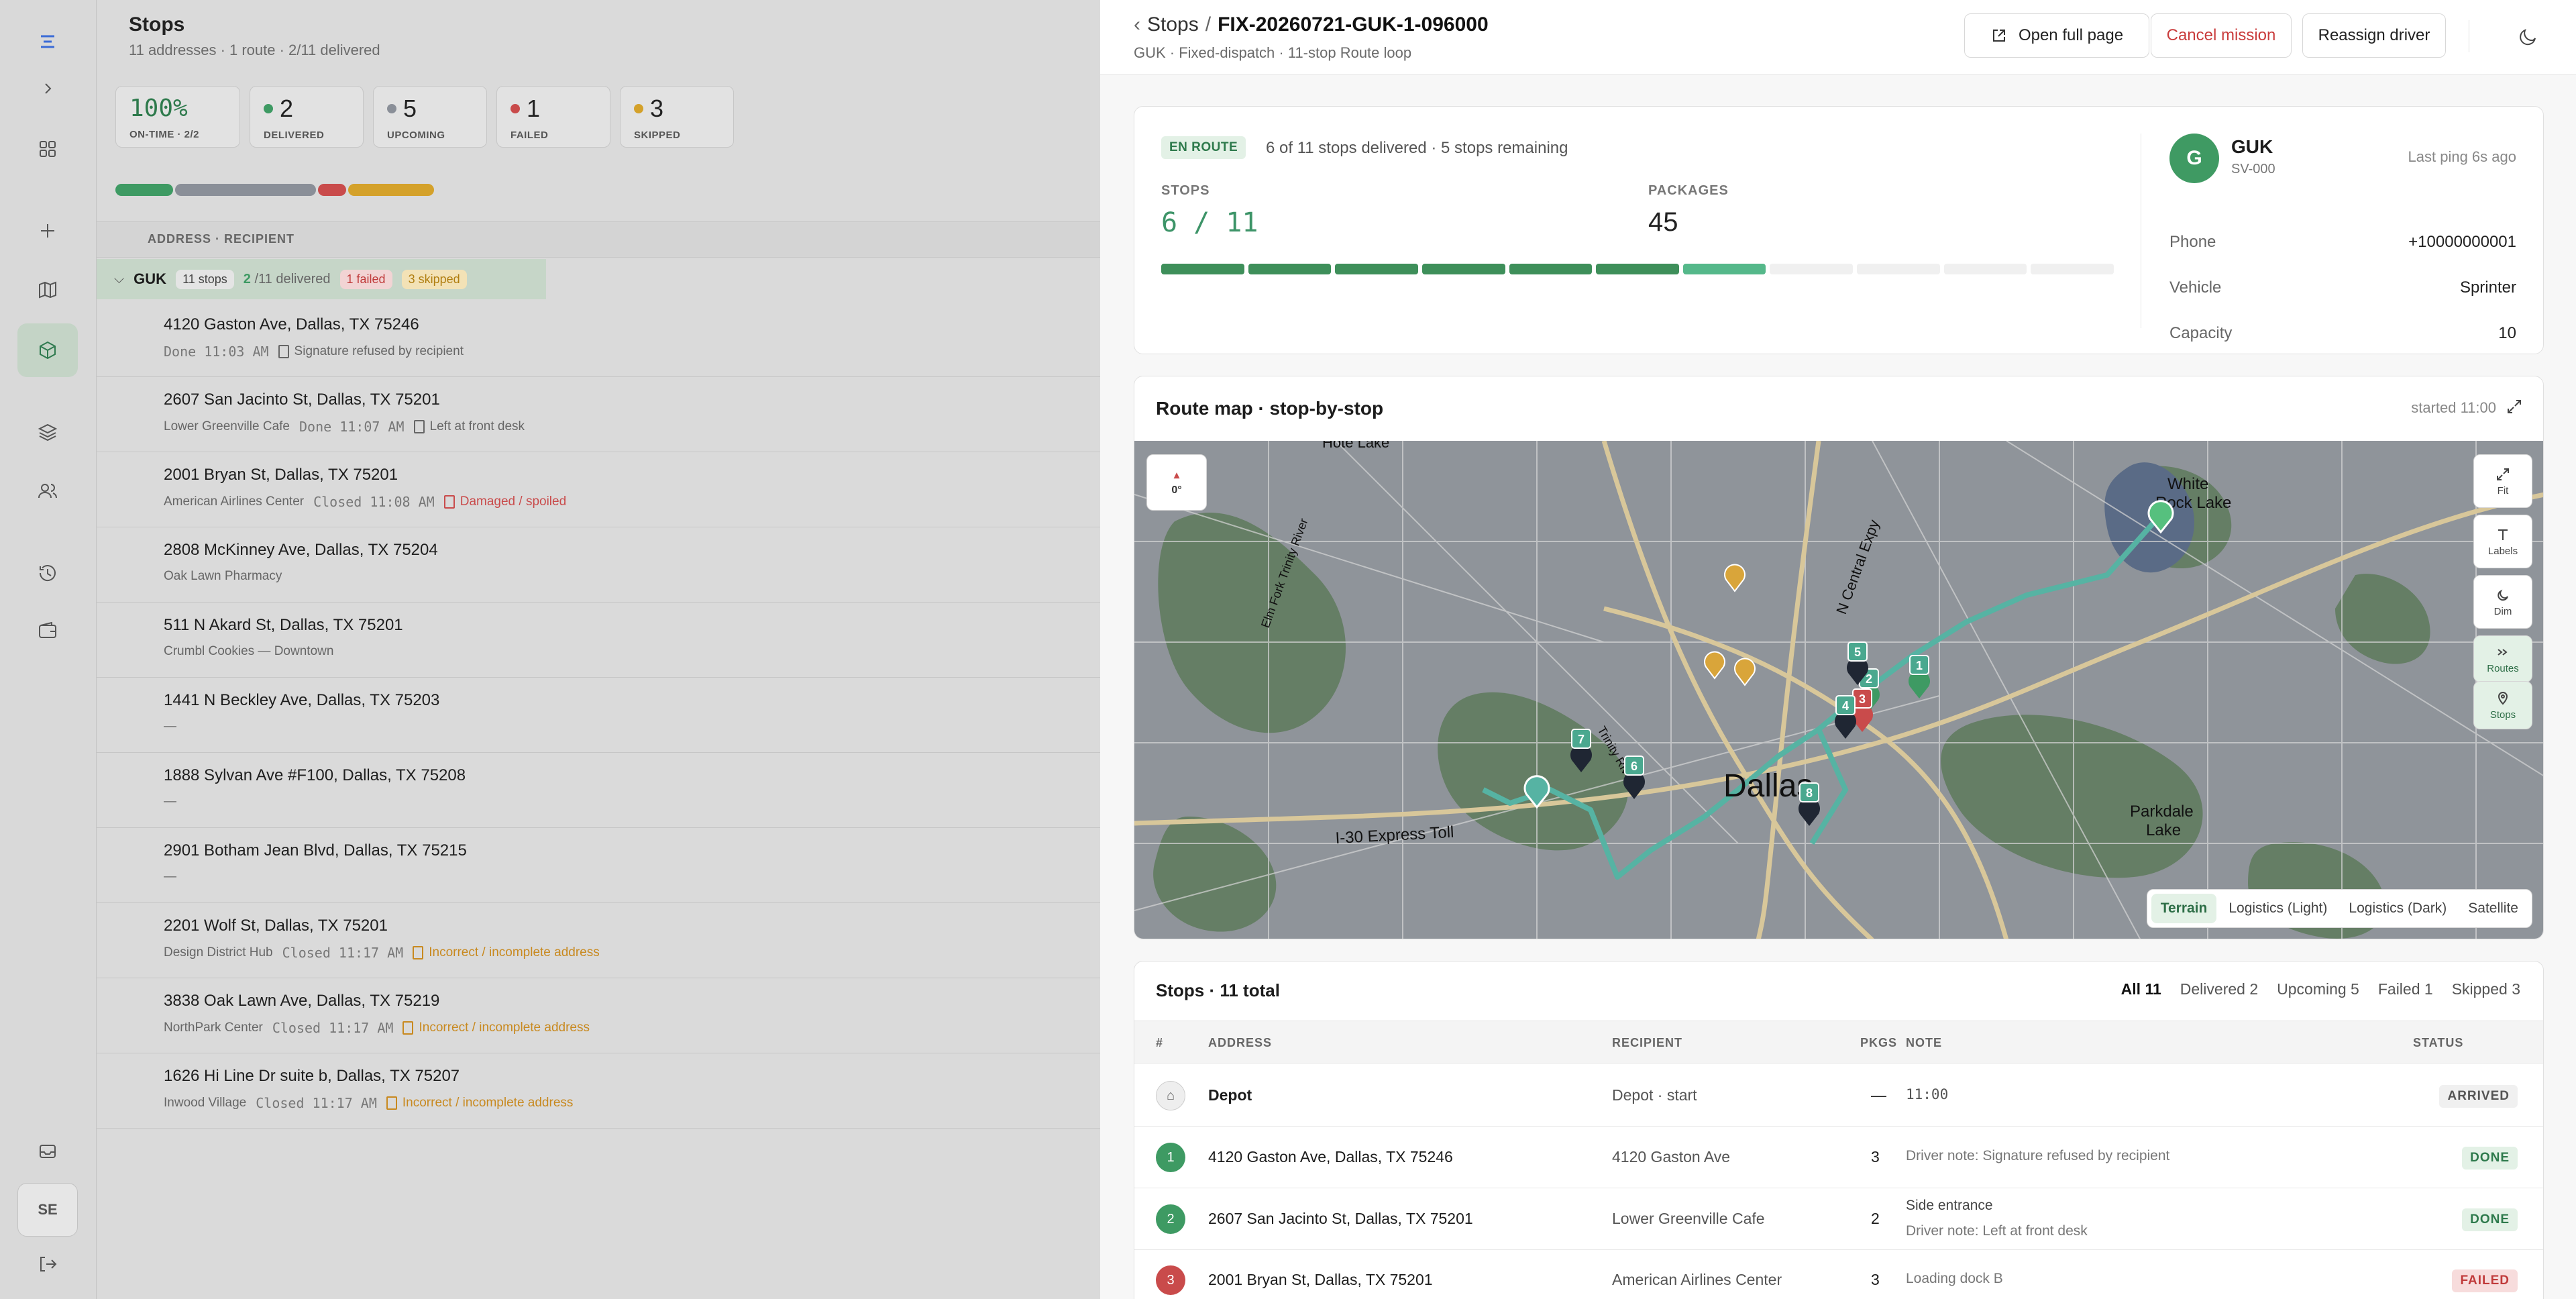 Image resolution: width=2576 pixels, height=1299 pixels. Describe the element at coordinates (47, 631) in the screenshot. I see `wallet-icon` at that location.